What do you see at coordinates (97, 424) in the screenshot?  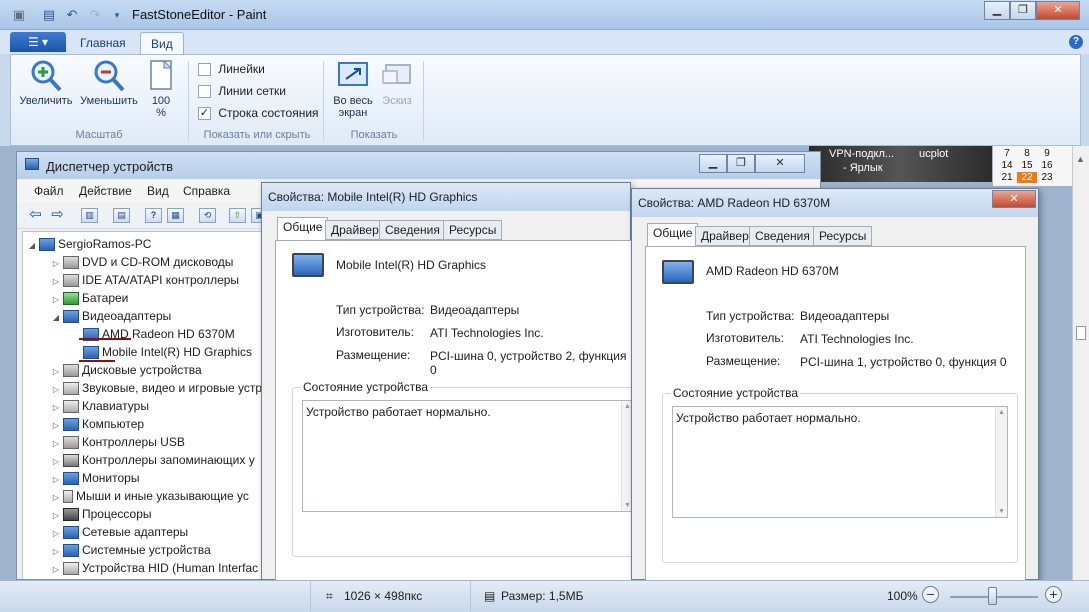 I see `tree-node: ▷ Компьютер` at bounding box center [97, 424].